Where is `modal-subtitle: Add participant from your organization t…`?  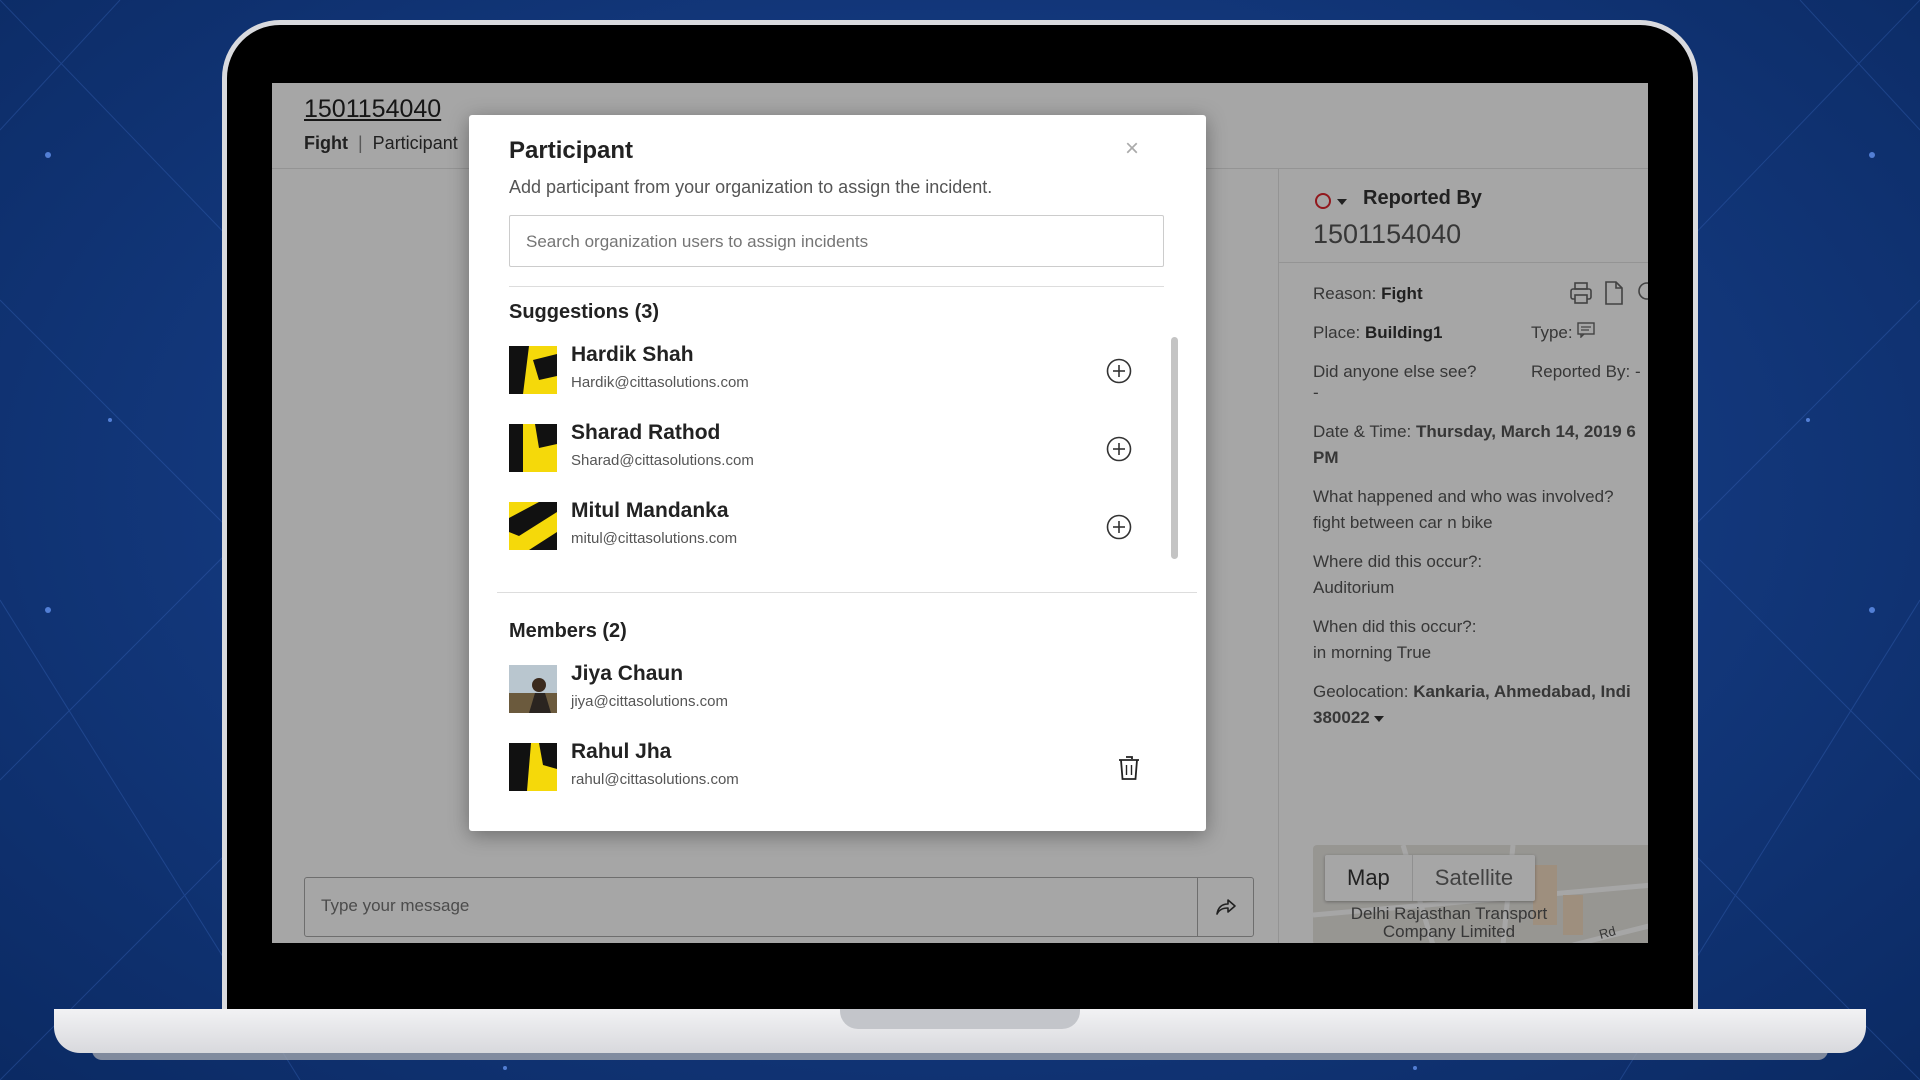 modal-subtitle: Add participant from your organization t… is located at coordinates (751, 187).